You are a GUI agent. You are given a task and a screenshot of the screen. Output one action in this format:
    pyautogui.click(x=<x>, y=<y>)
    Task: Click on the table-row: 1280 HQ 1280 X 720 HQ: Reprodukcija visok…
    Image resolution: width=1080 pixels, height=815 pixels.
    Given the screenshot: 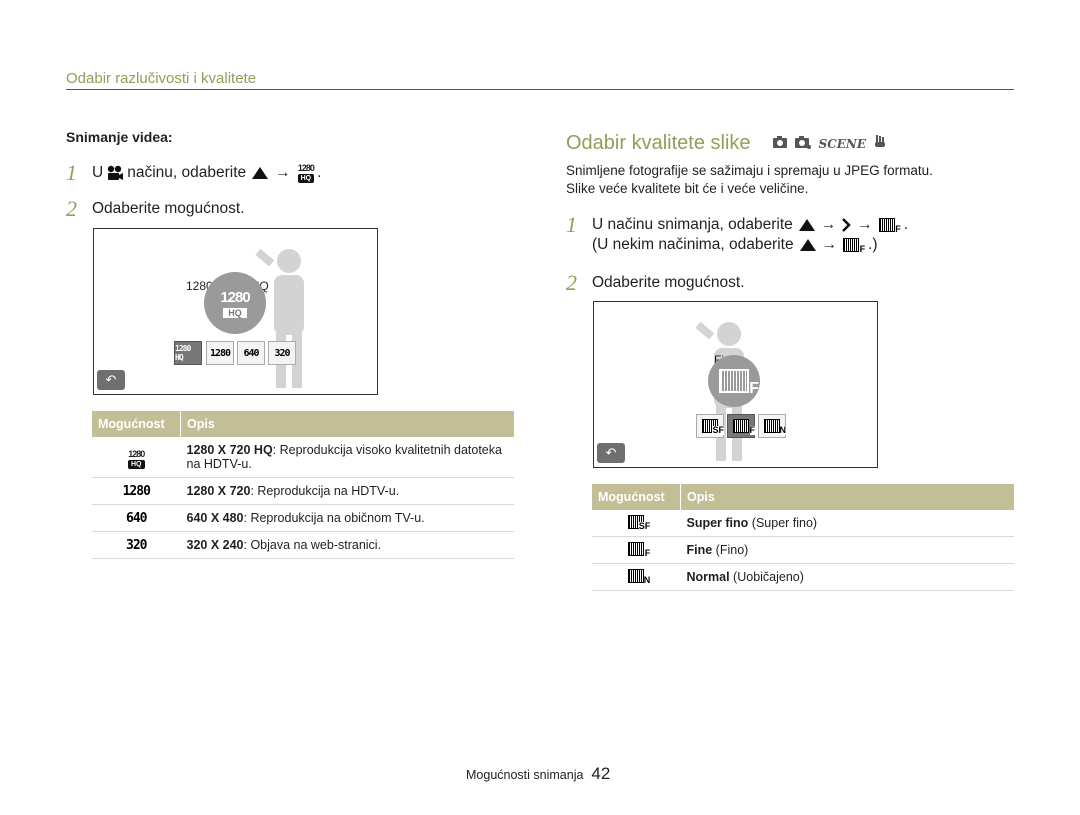 What is the action you would take?
    pyautogui.click(x=303, y=457)
    